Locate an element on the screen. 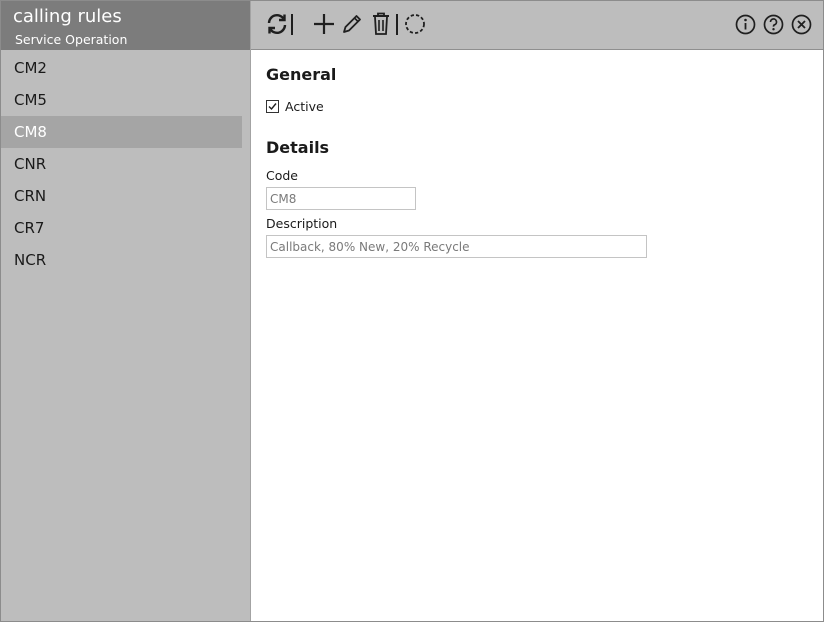  active-checkbox is located at coordinates (272, 106).